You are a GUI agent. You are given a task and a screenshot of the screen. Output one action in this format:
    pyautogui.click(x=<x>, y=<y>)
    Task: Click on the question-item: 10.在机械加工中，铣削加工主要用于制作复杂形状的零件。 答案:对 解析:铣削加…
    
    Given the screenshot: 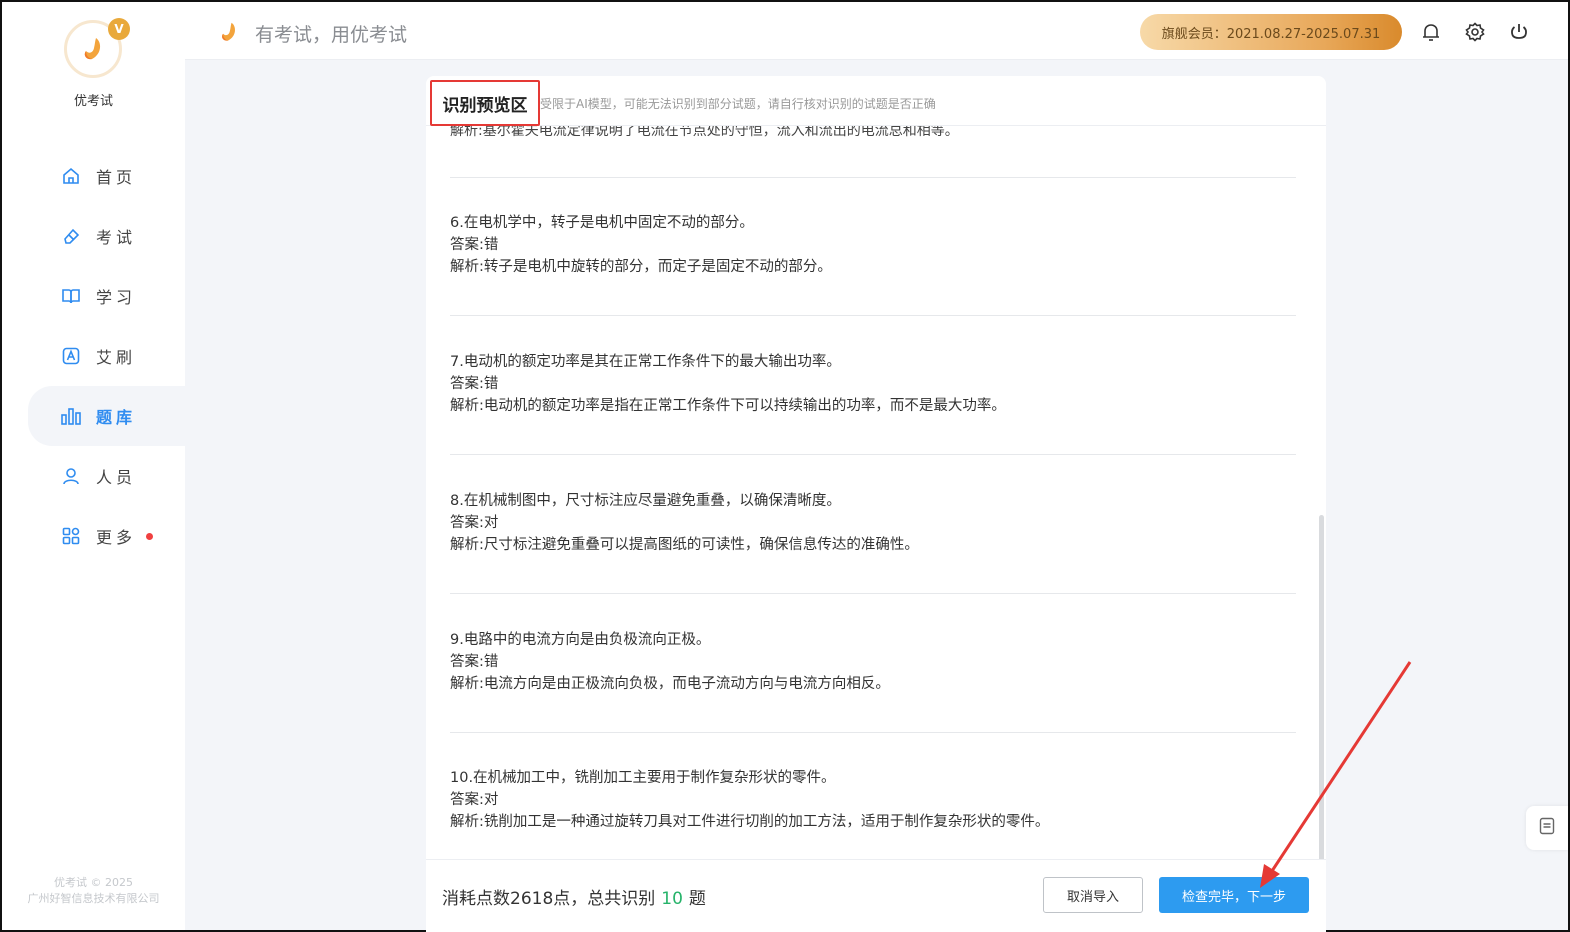 What is the action you would take?
    pyautogui.click(x=873, y=800)
    